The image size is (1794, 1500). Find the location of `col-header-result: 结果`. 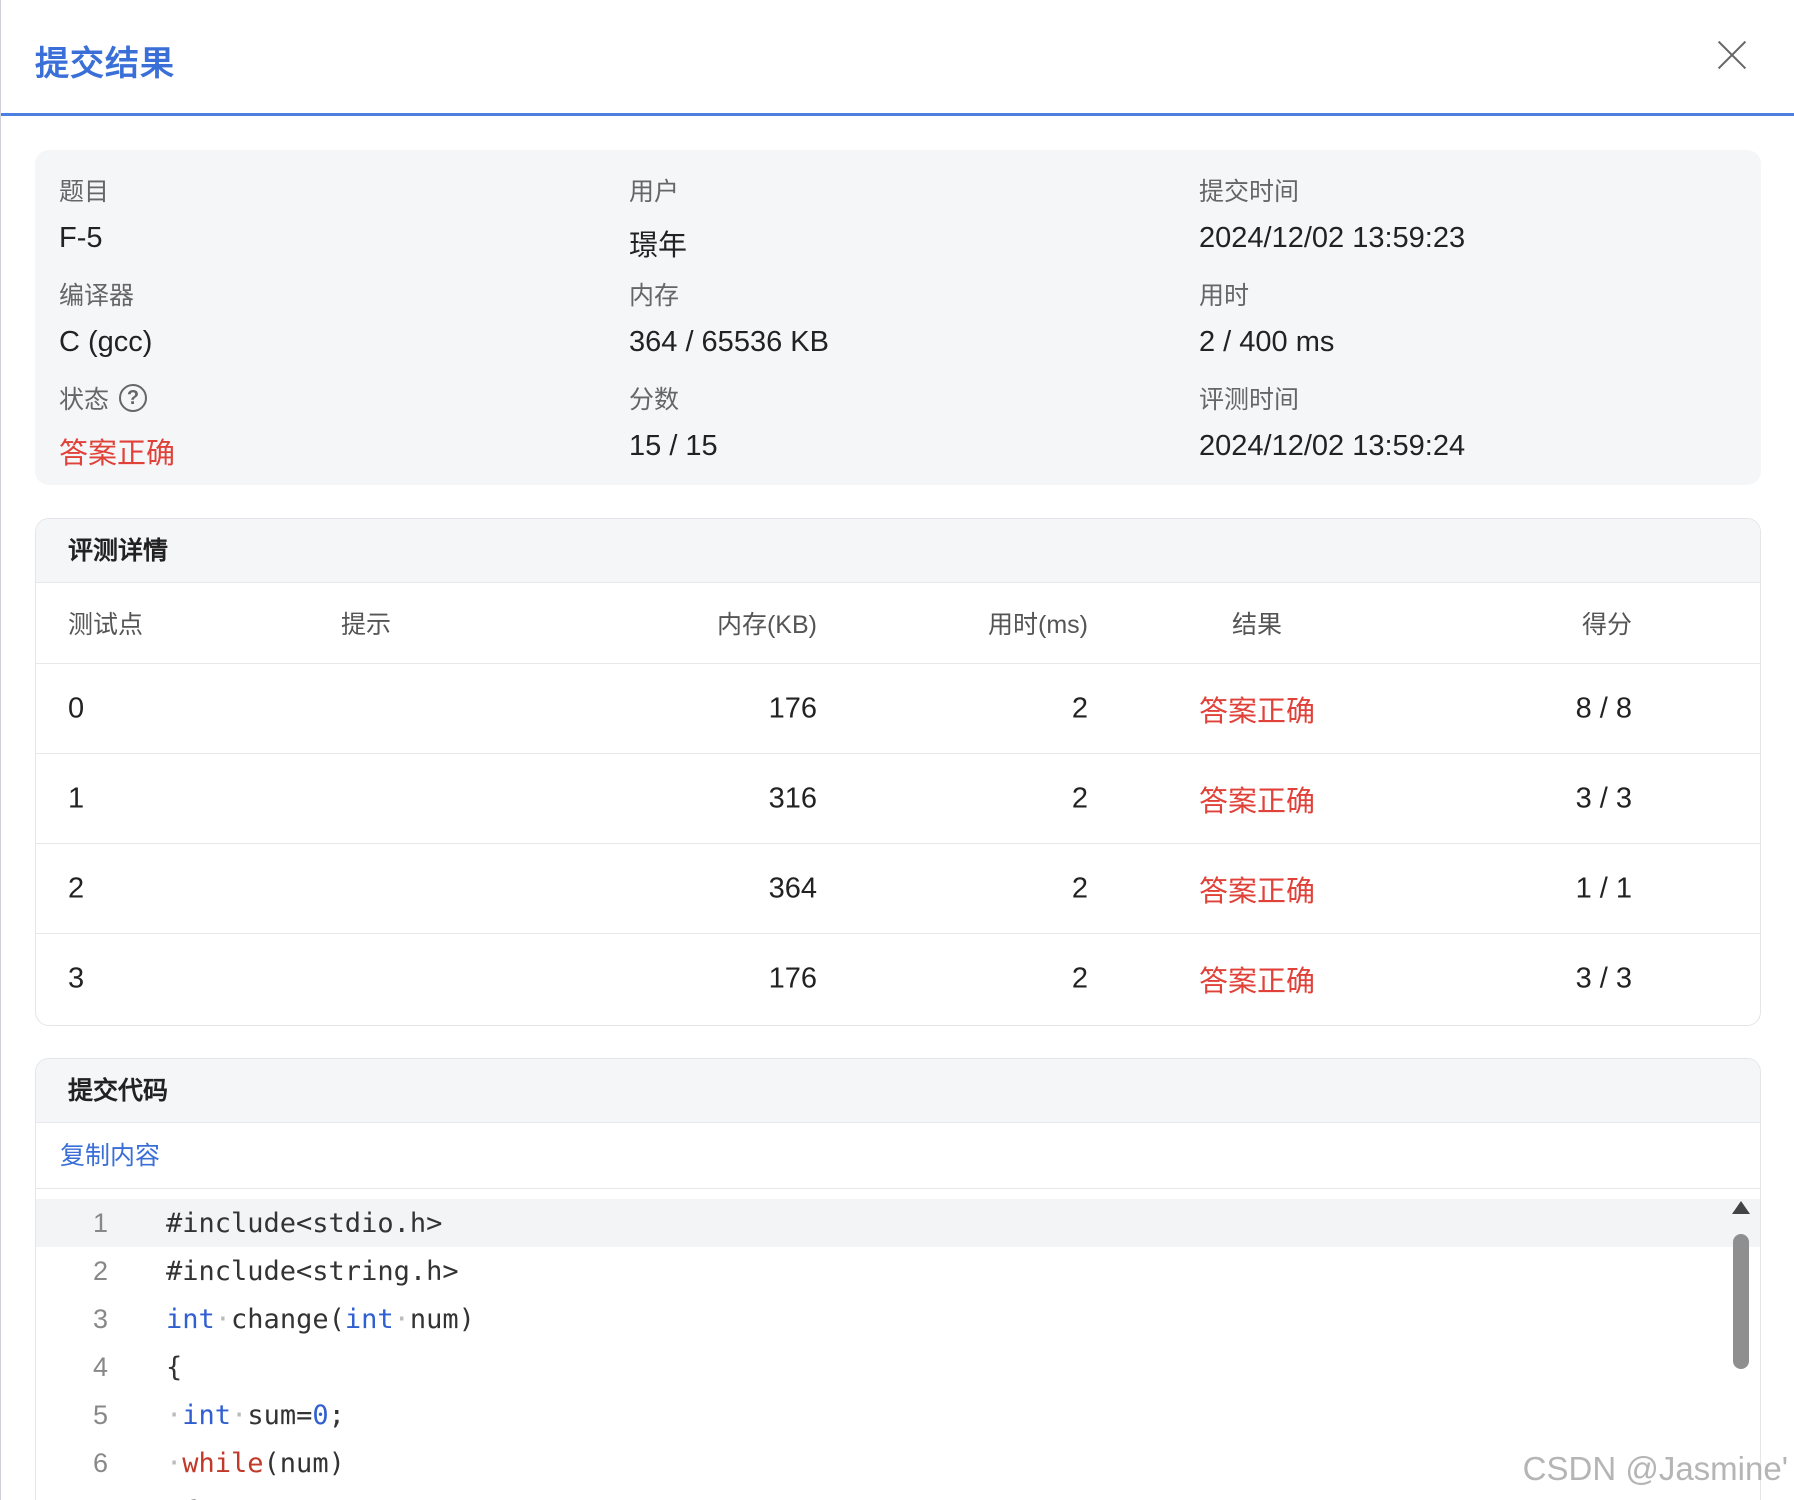

col-header-result: 结果 is located at coordinates (1257, 625).